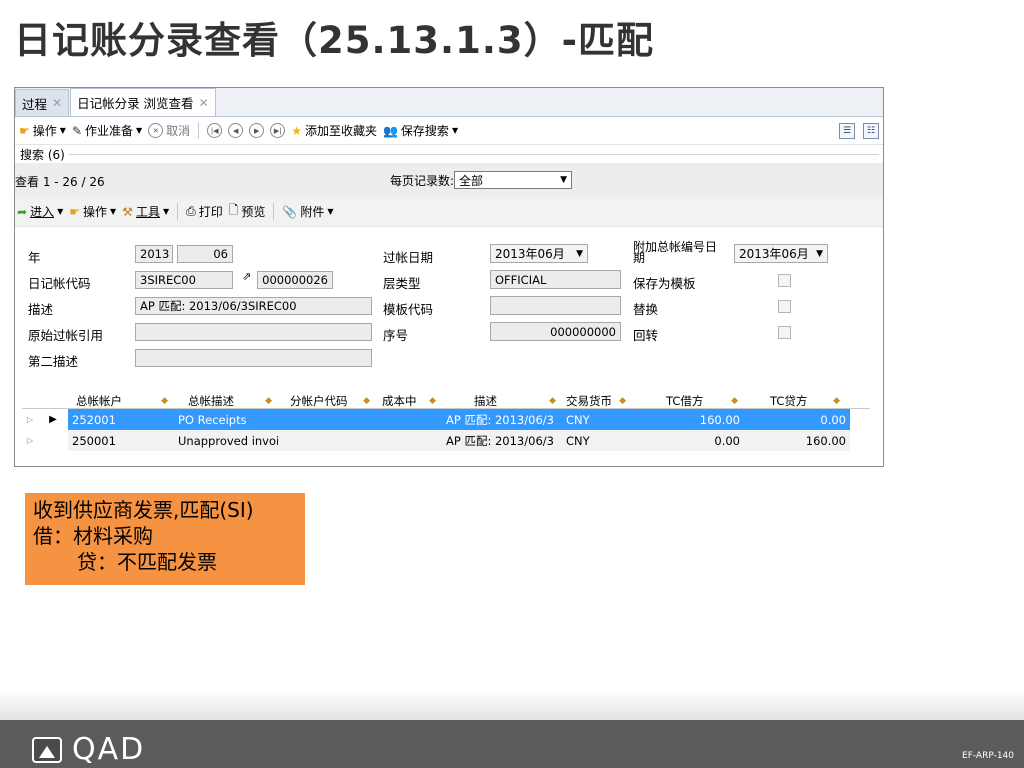  What do you see at coordinates (99, 401) in the screenshot?
I see `column-header-label: 总帐帐户` at bounding box center [99, 401].